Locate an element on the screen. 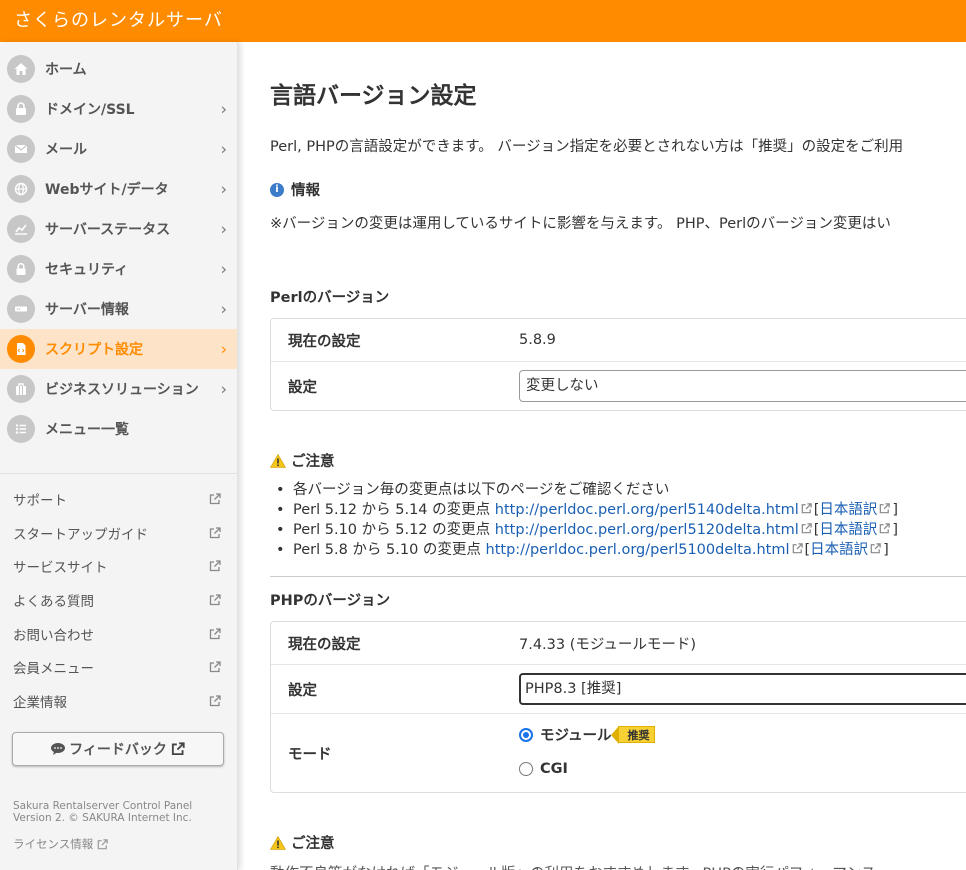 This screenshot has width=966, height=870. sidebar-item-website-data: Webサイト/データ › is located at coordinates (118, 189).